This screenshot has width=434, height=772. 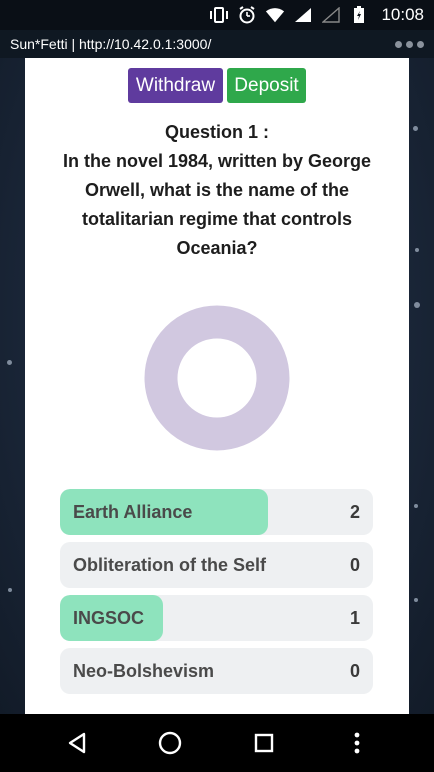 I want to click on vibrate-icon, so click(x=219, y=15).